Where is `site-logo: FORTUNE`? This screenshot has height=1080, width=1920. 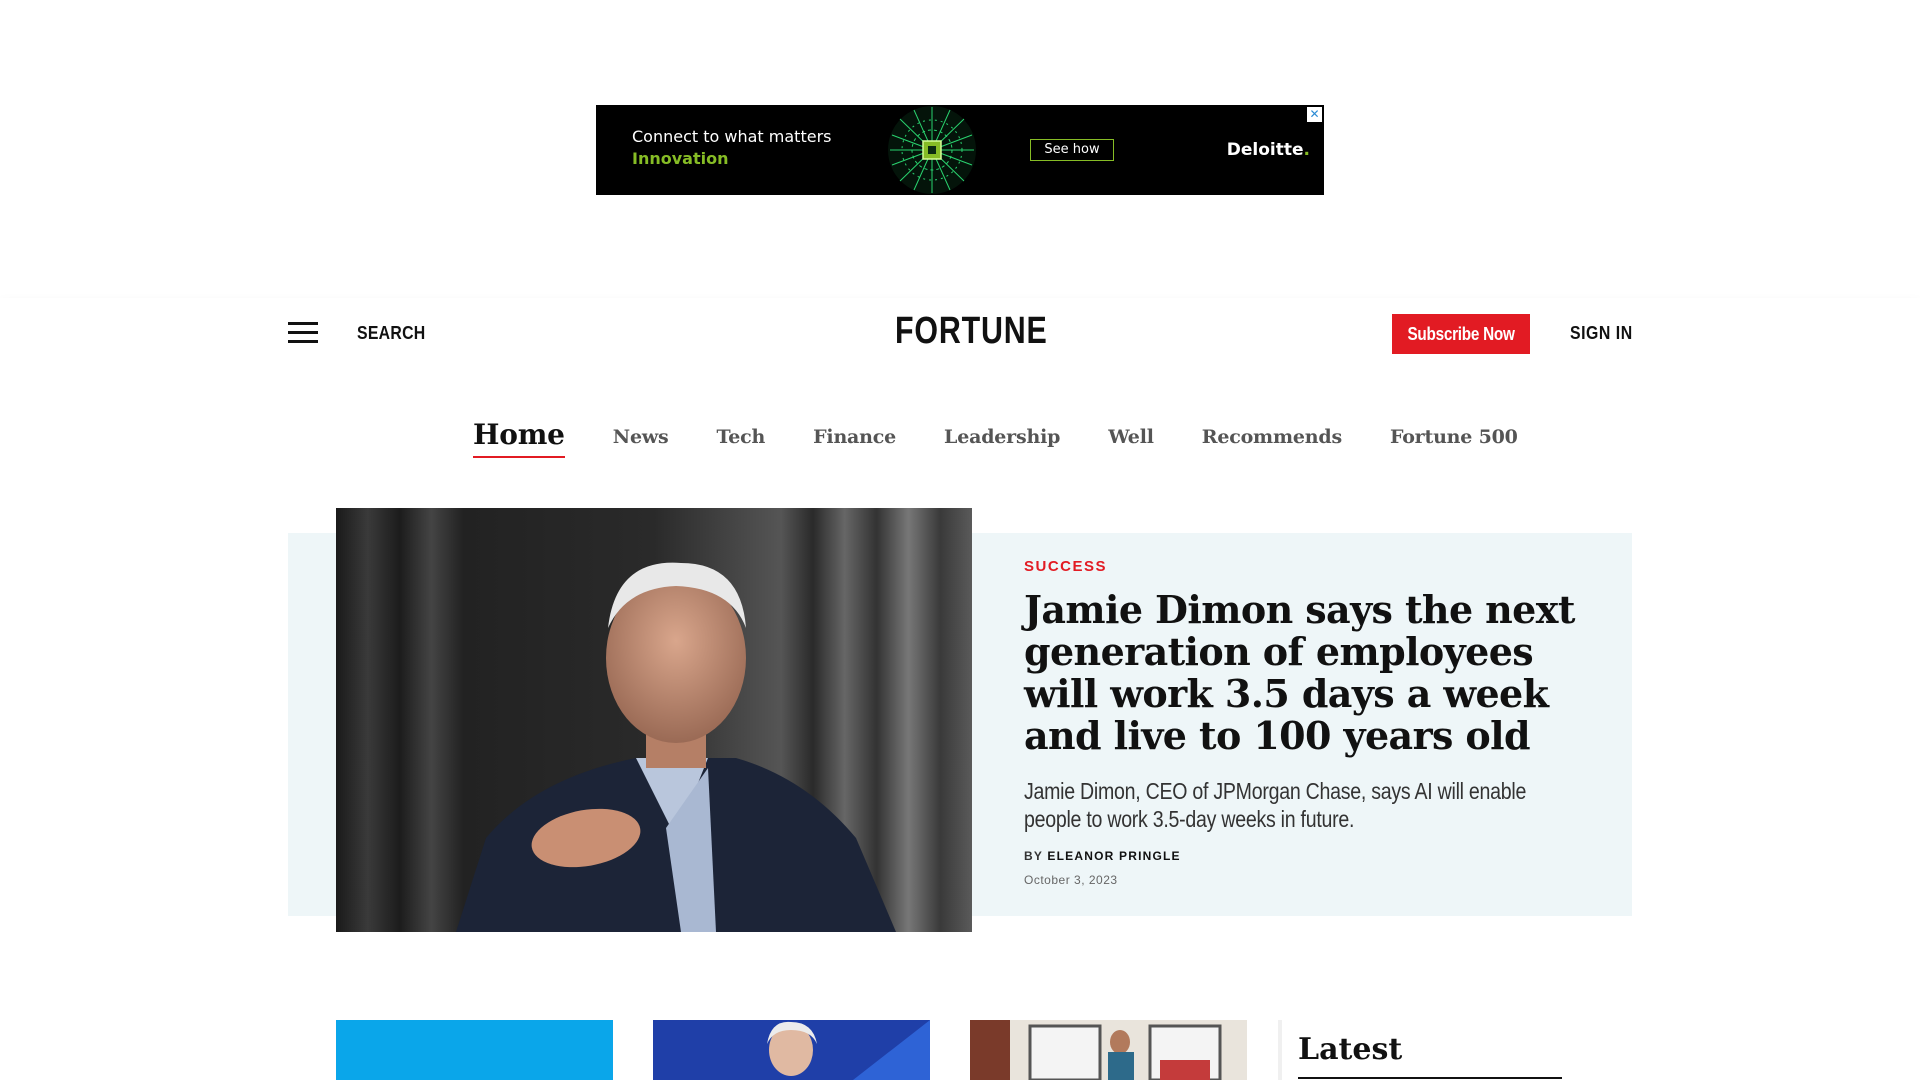
site-logo: FORTUNE is located at coordinates (971, 331).